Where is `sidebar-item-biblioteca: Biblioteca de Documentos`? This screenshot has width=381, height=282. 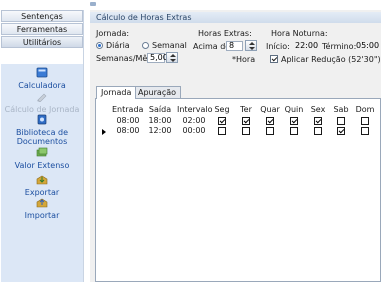 sidebar-item-biblioteca: Biblioteca de Documentos is located at coordinates (42, 130).